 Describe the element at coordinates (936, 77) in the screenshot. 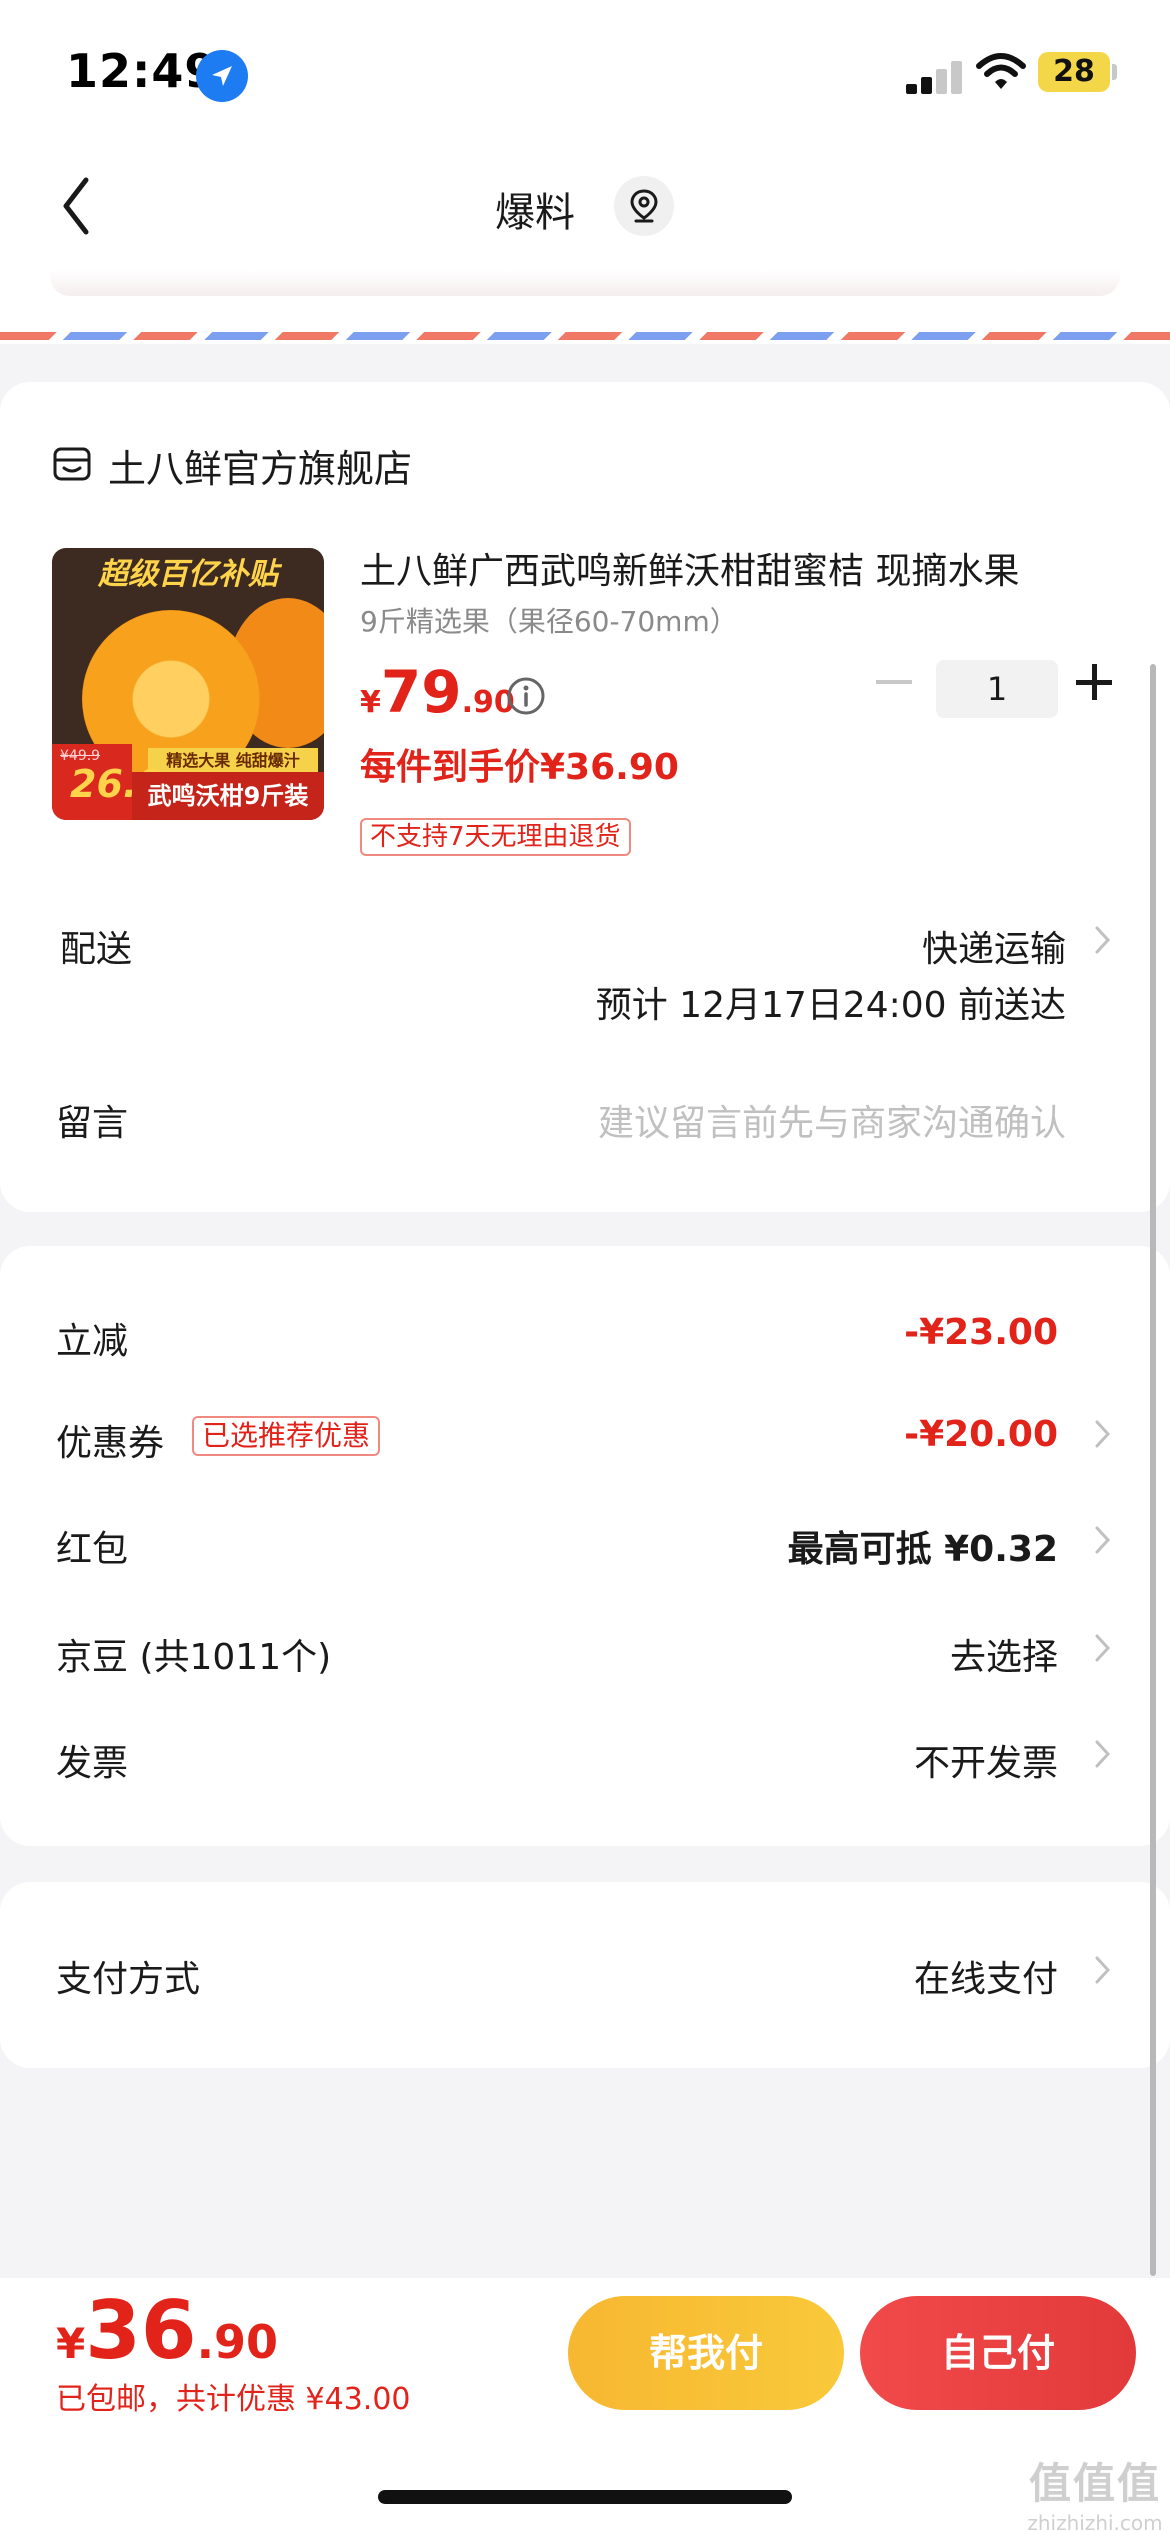

I see `cellular-signal-icon` at that location.